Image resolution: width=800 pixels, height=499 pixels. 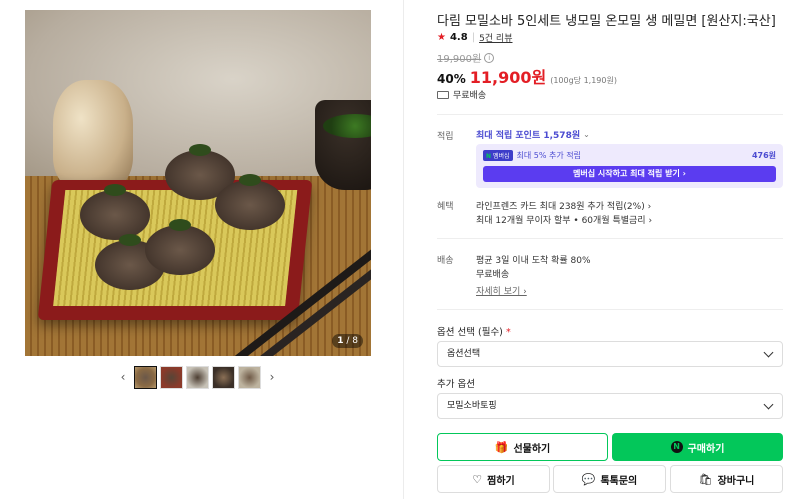 What do you see at coordinates (548, 155) in the screenshot?
I see `extra-points-text: 최대 5% 추가 적립` at bounding box center [548, 155].